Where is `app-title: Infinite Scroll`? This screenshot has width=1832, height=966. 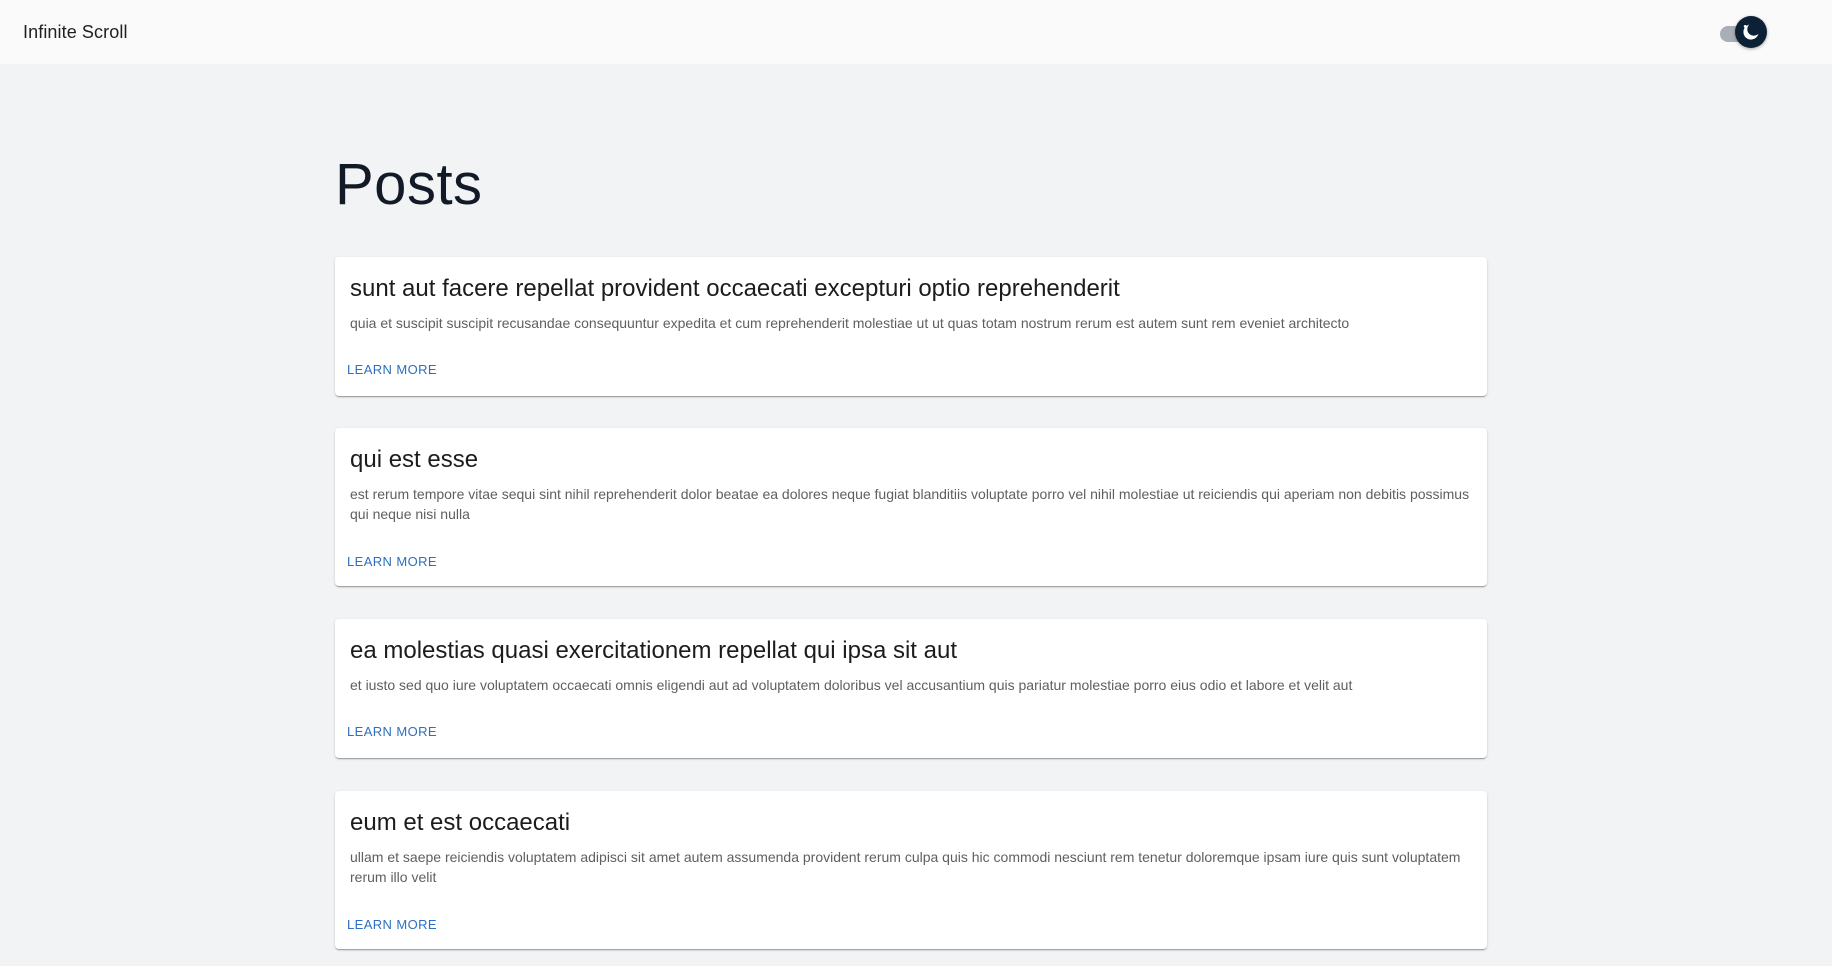
app-title: Infinite Scroll is located at coordinates (75, 31).